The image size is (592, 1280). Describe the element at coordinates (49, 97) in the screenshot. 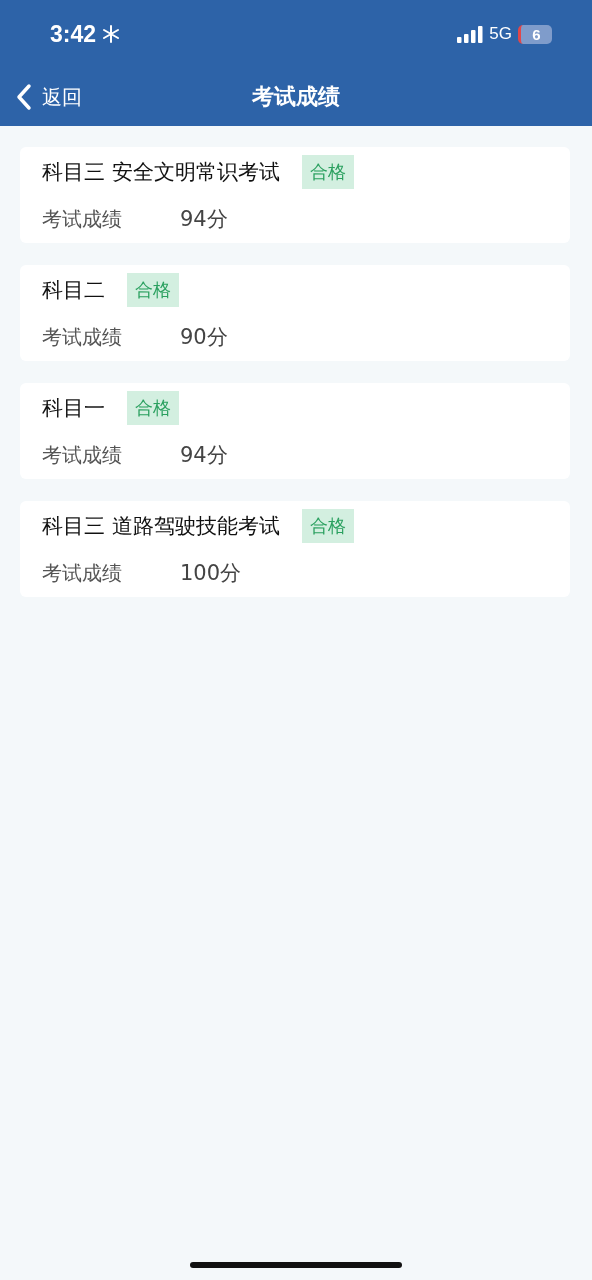

I see `back-button: 返回` at that location.